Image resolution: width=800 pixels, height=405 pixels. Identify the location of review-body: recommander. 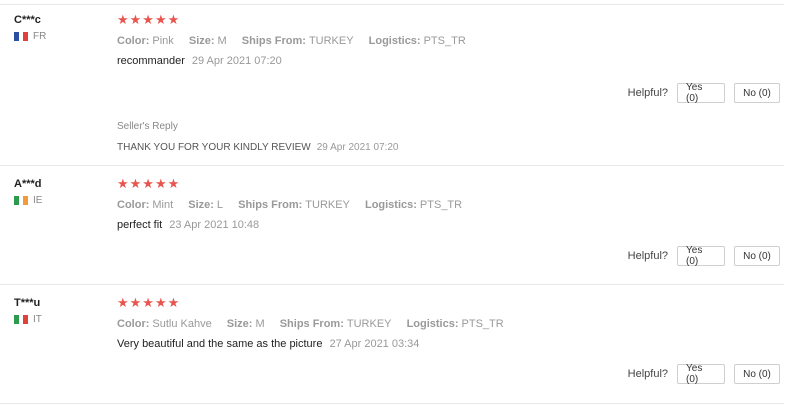
(151, 61).